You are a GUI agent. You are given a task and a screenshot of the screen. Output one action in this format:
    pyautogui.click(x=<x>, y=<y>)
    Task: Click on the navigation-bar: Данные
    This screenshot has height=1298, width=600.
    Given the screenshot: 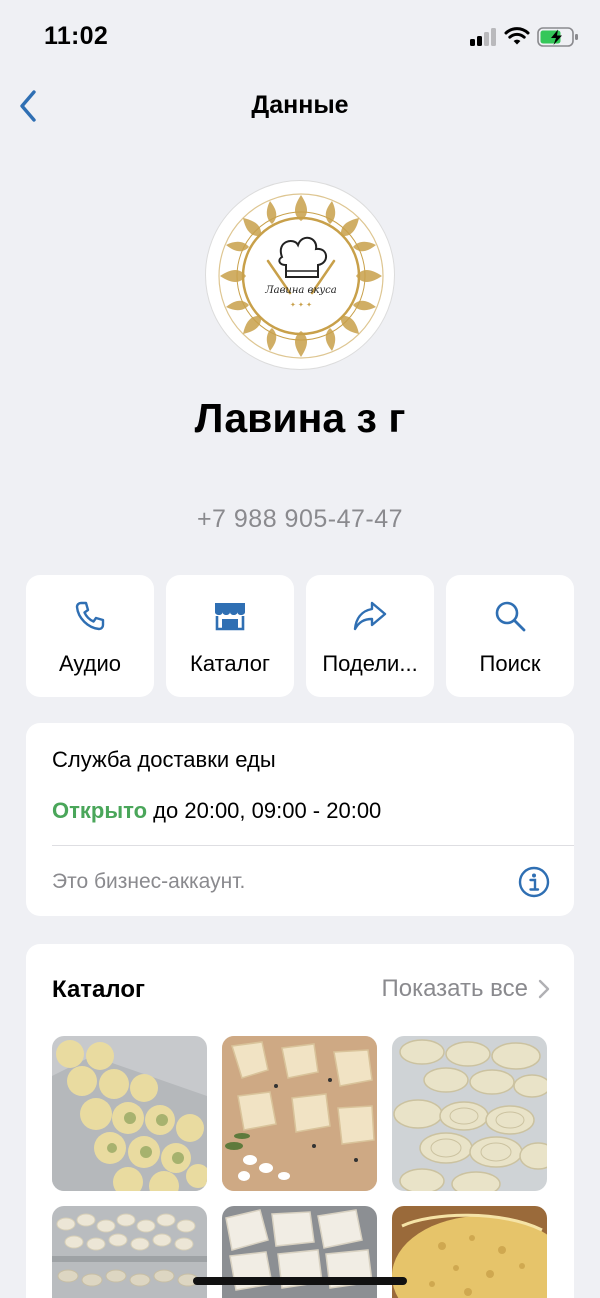 What is the action you would take?
    pyautogui.click(x=300, y=106)
    